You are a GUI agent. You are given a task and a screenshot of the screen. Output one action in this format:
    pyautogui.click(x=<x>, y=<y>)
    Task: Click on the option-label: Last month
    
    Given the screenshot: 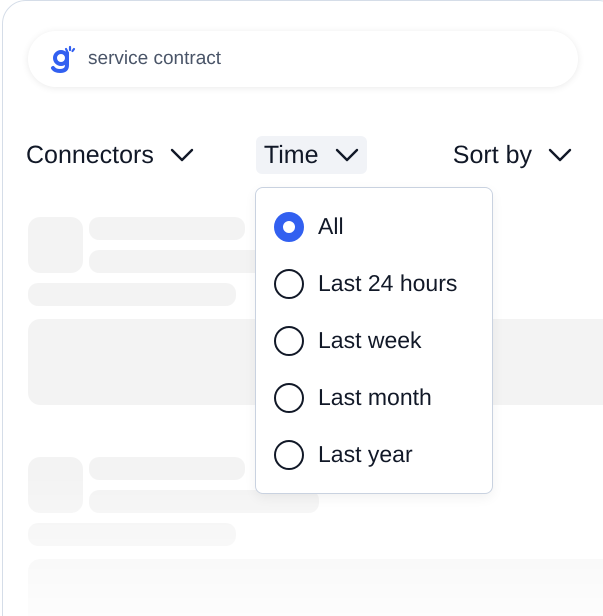 What is the action you would take?
    pyautogui.click(x=375, y=397)
    